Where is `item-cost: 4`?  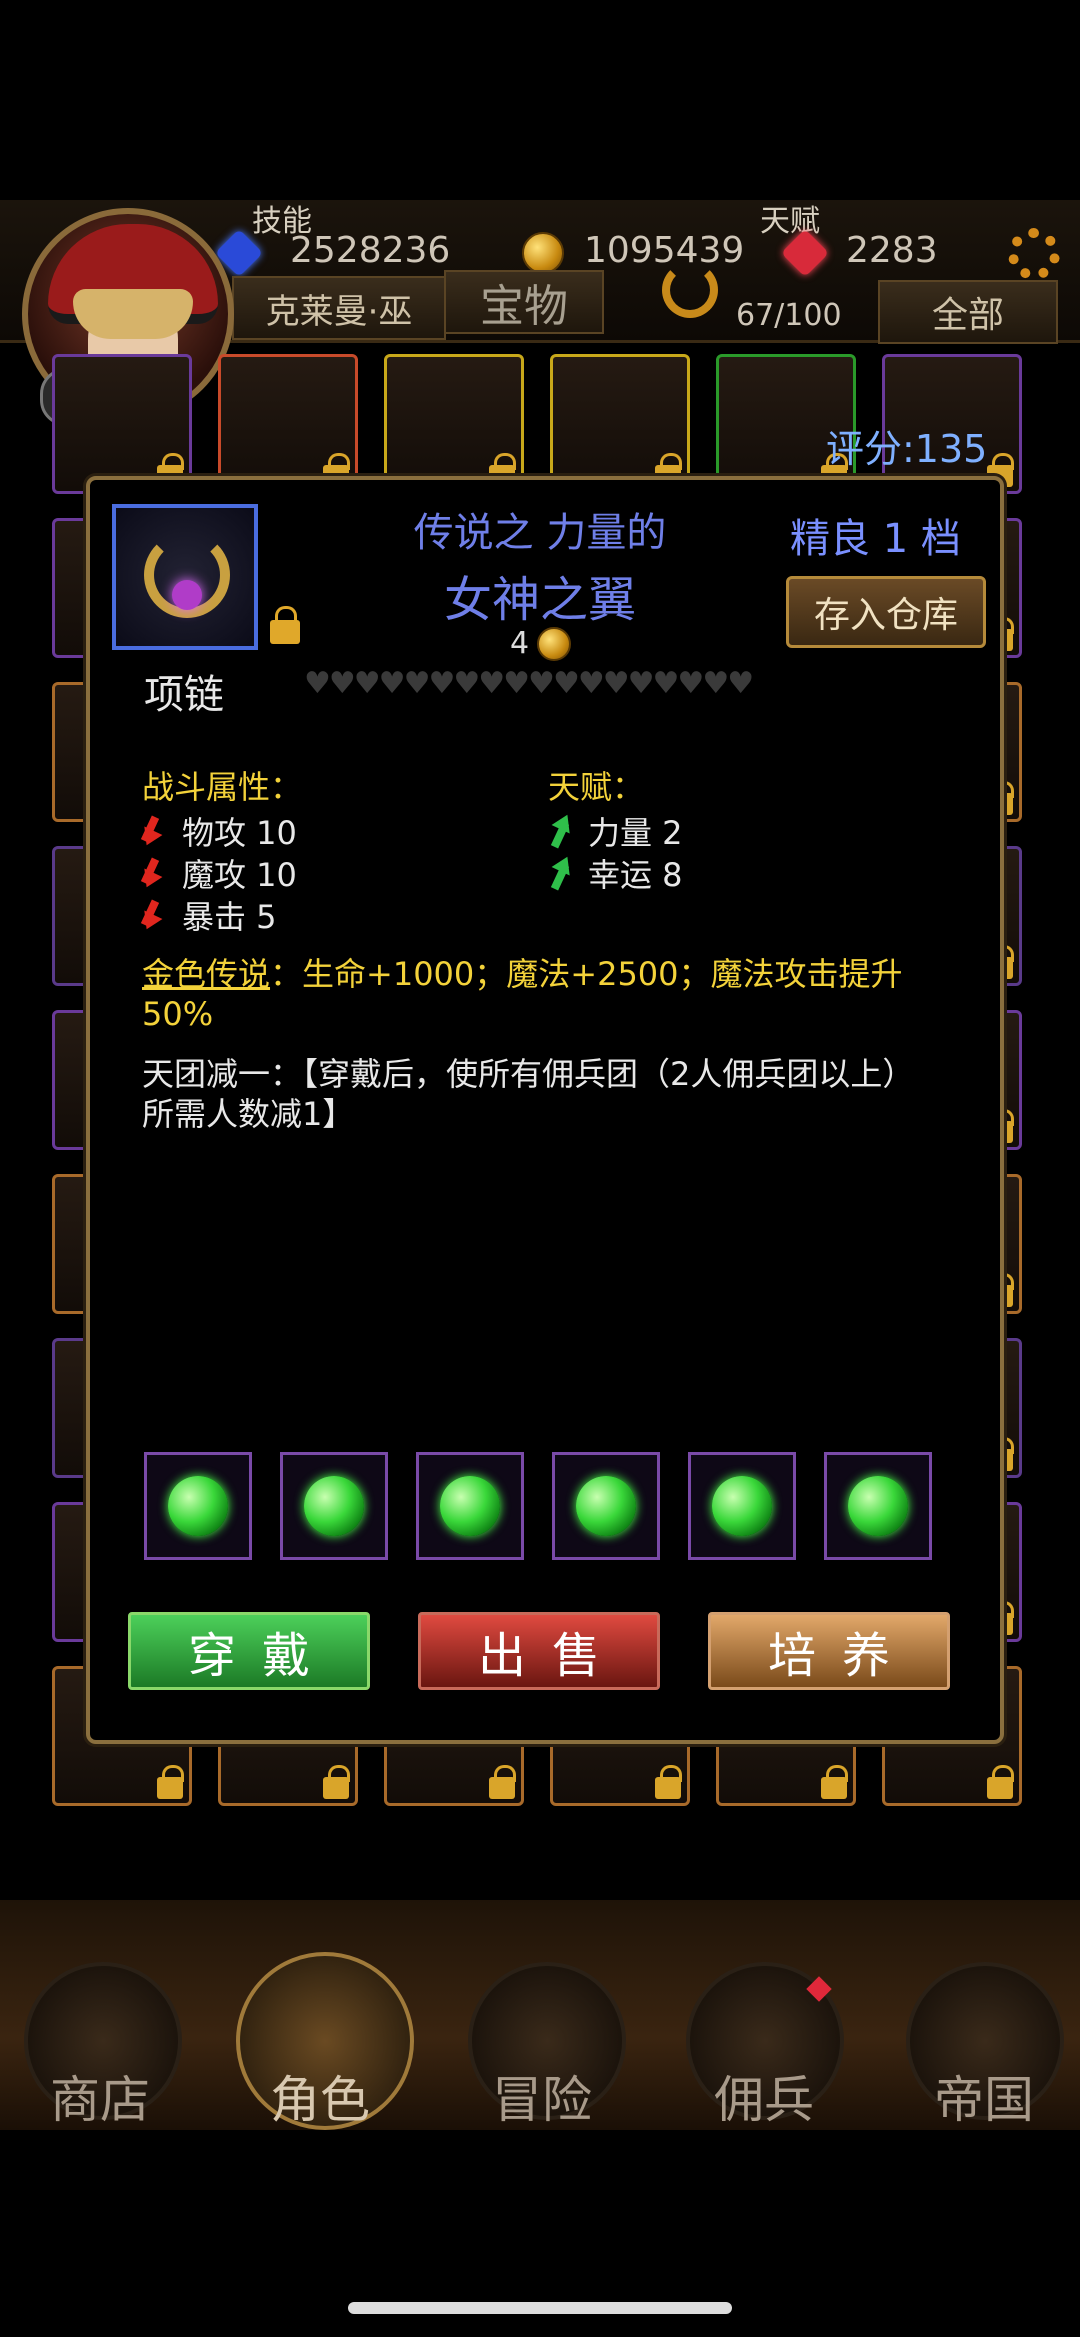
item-cost: 4 is located at coordinates (541, 643).